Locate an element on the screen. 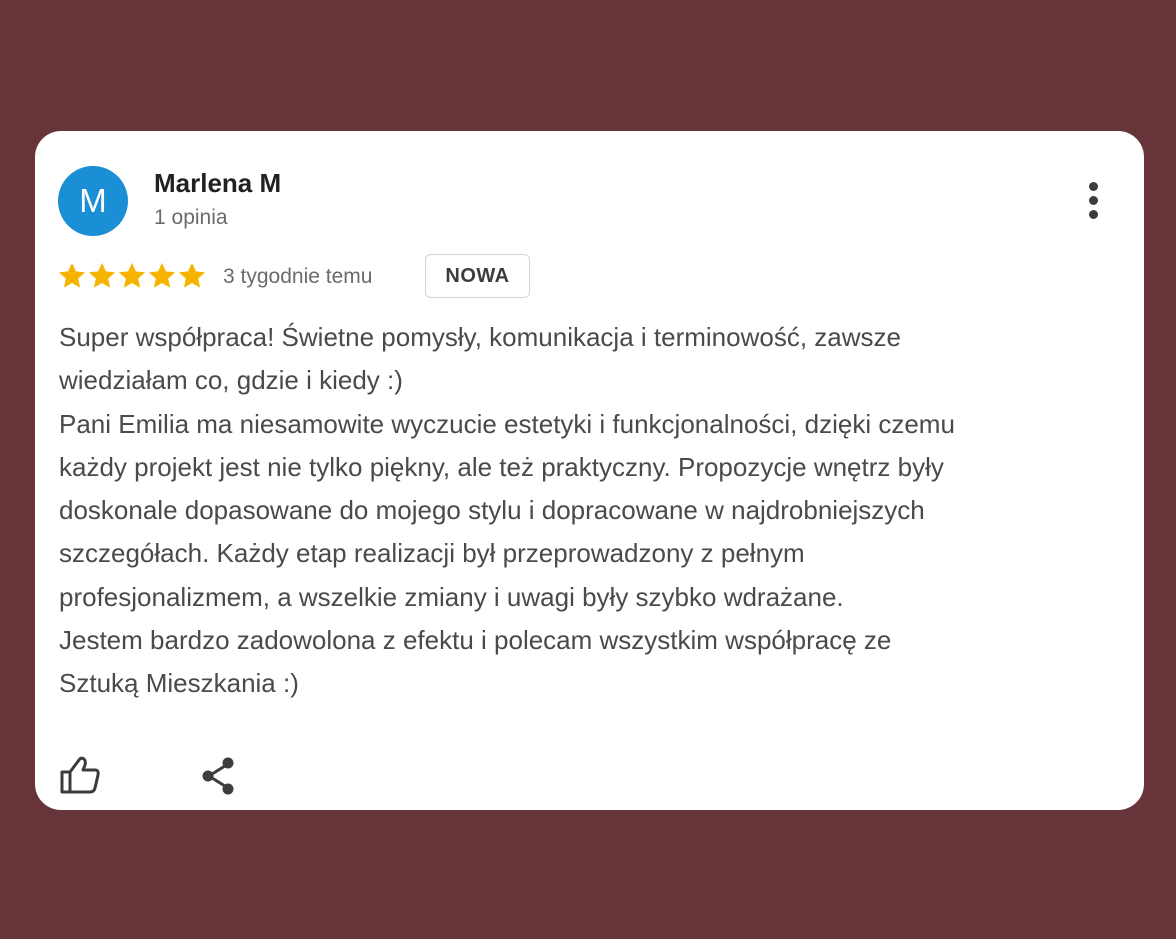 The width and height of the screenshot is (1176, 939). star-rating is located at coordinates (132, 277).